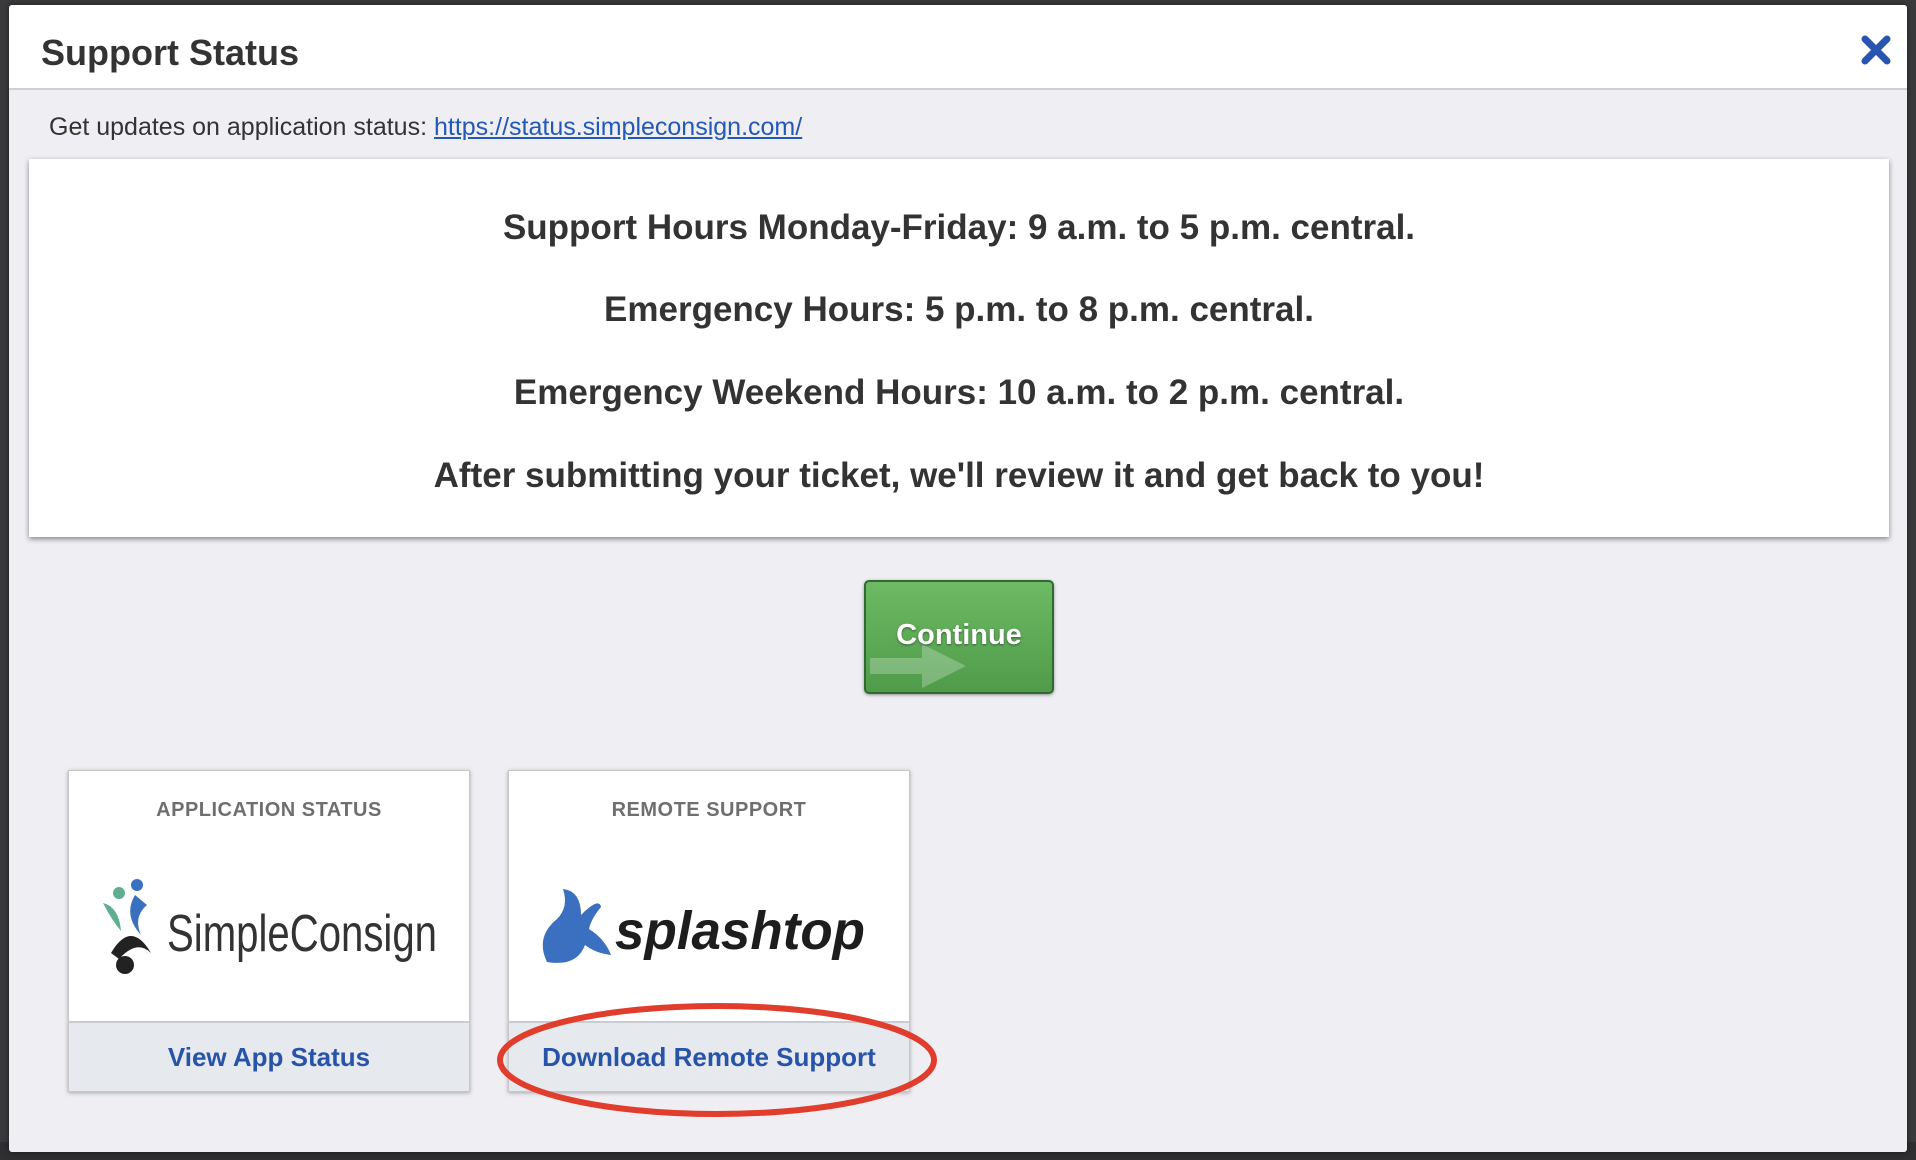  I want to click on status-prefix: Get updates on application status:, so click(241, 127).